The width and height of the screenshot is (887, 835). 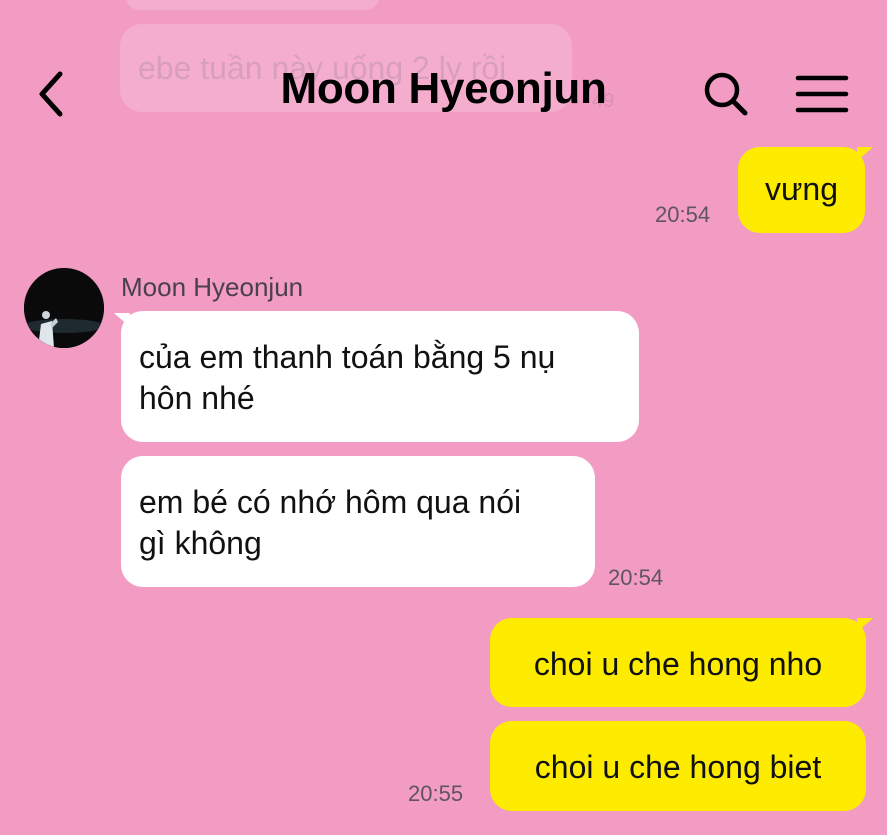 I want to click on outgoing-message-bubble: choi u che hong biet, so click(x=678, y=766).